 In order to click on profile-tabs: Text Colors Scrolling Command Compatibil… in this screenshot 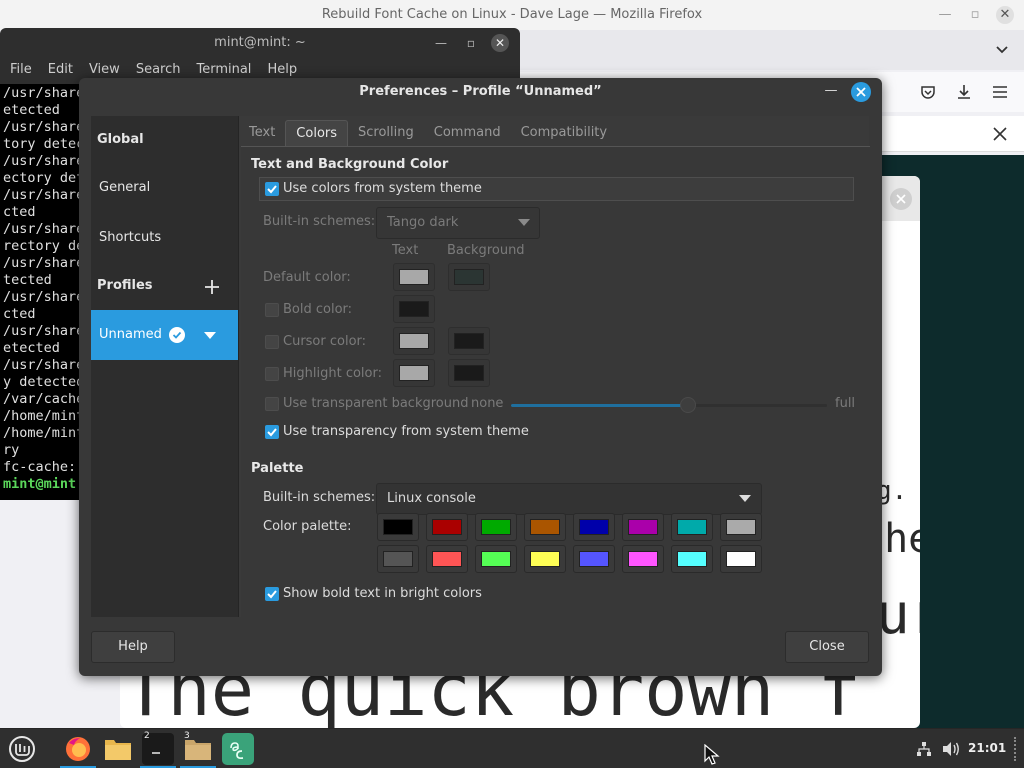, I will do `click(428, 133)`.